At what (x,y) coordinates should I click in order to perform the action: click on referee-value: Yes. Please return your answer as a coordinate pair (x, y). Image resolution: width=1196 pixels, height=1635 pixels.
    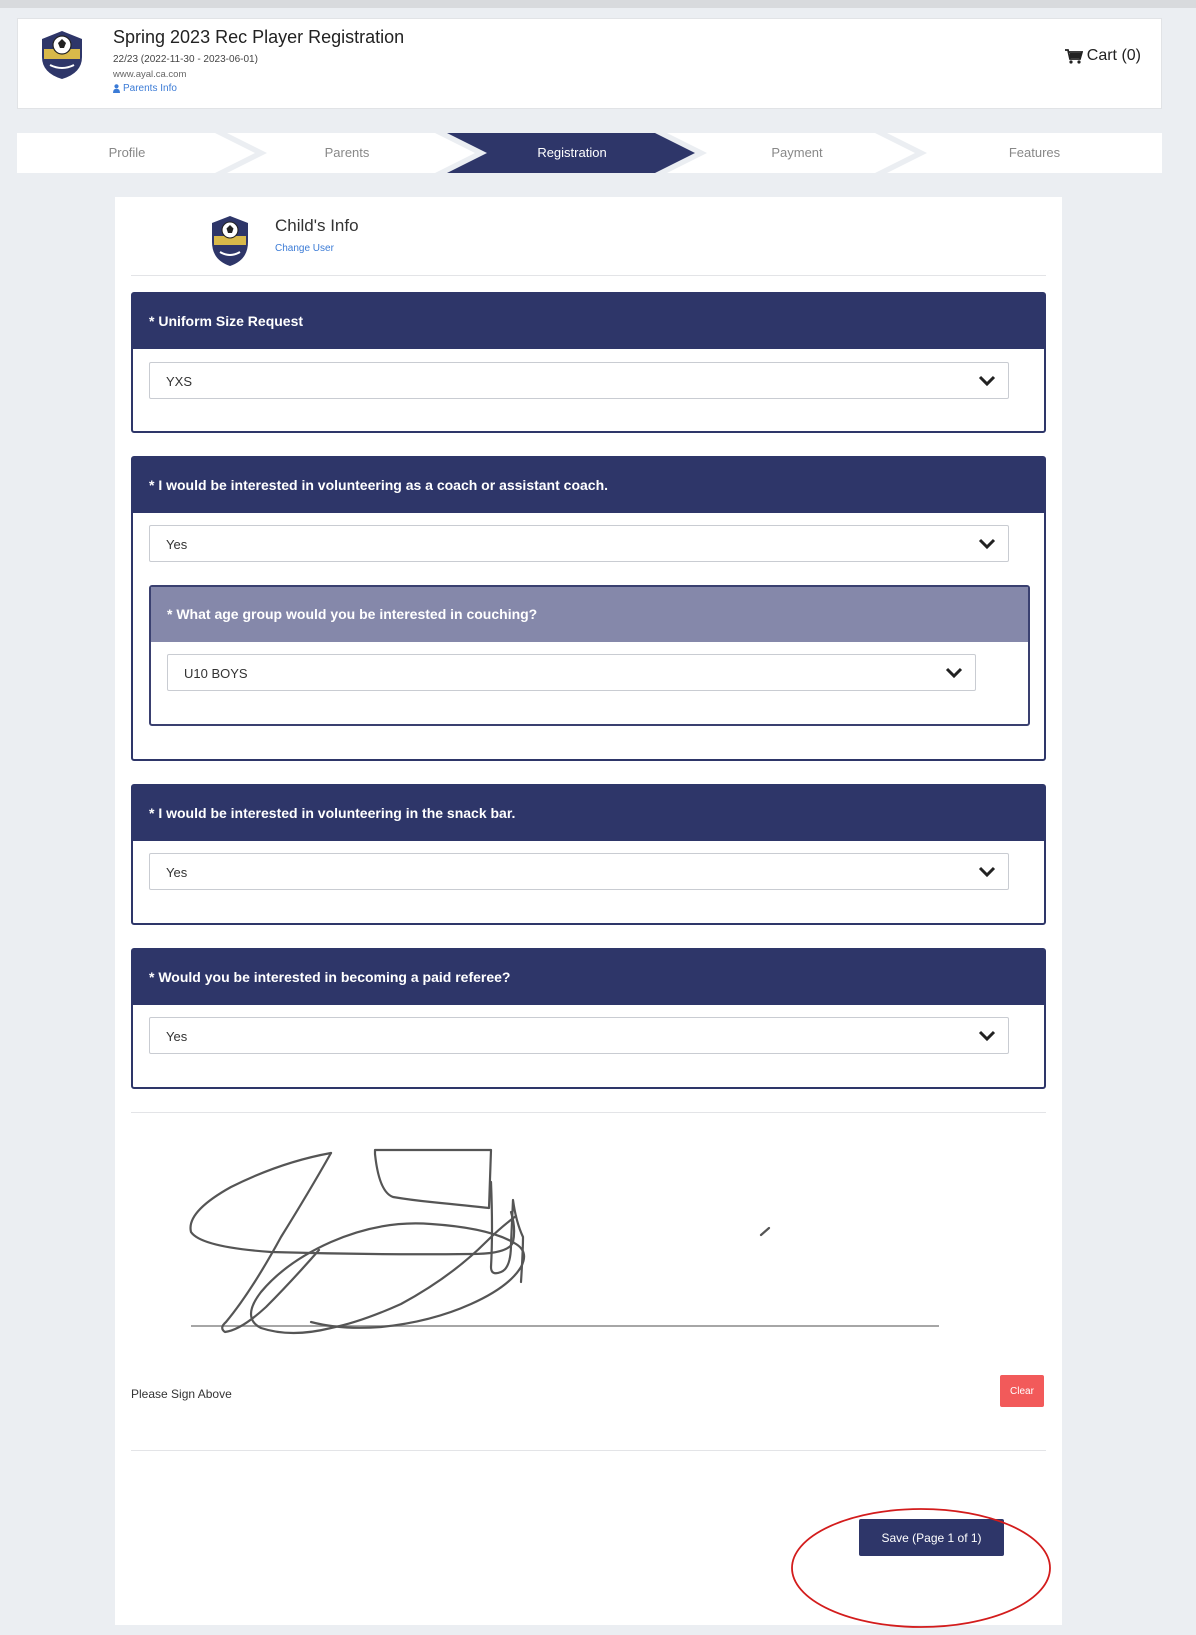
    Looking at the image, I should click on (177, 1036).